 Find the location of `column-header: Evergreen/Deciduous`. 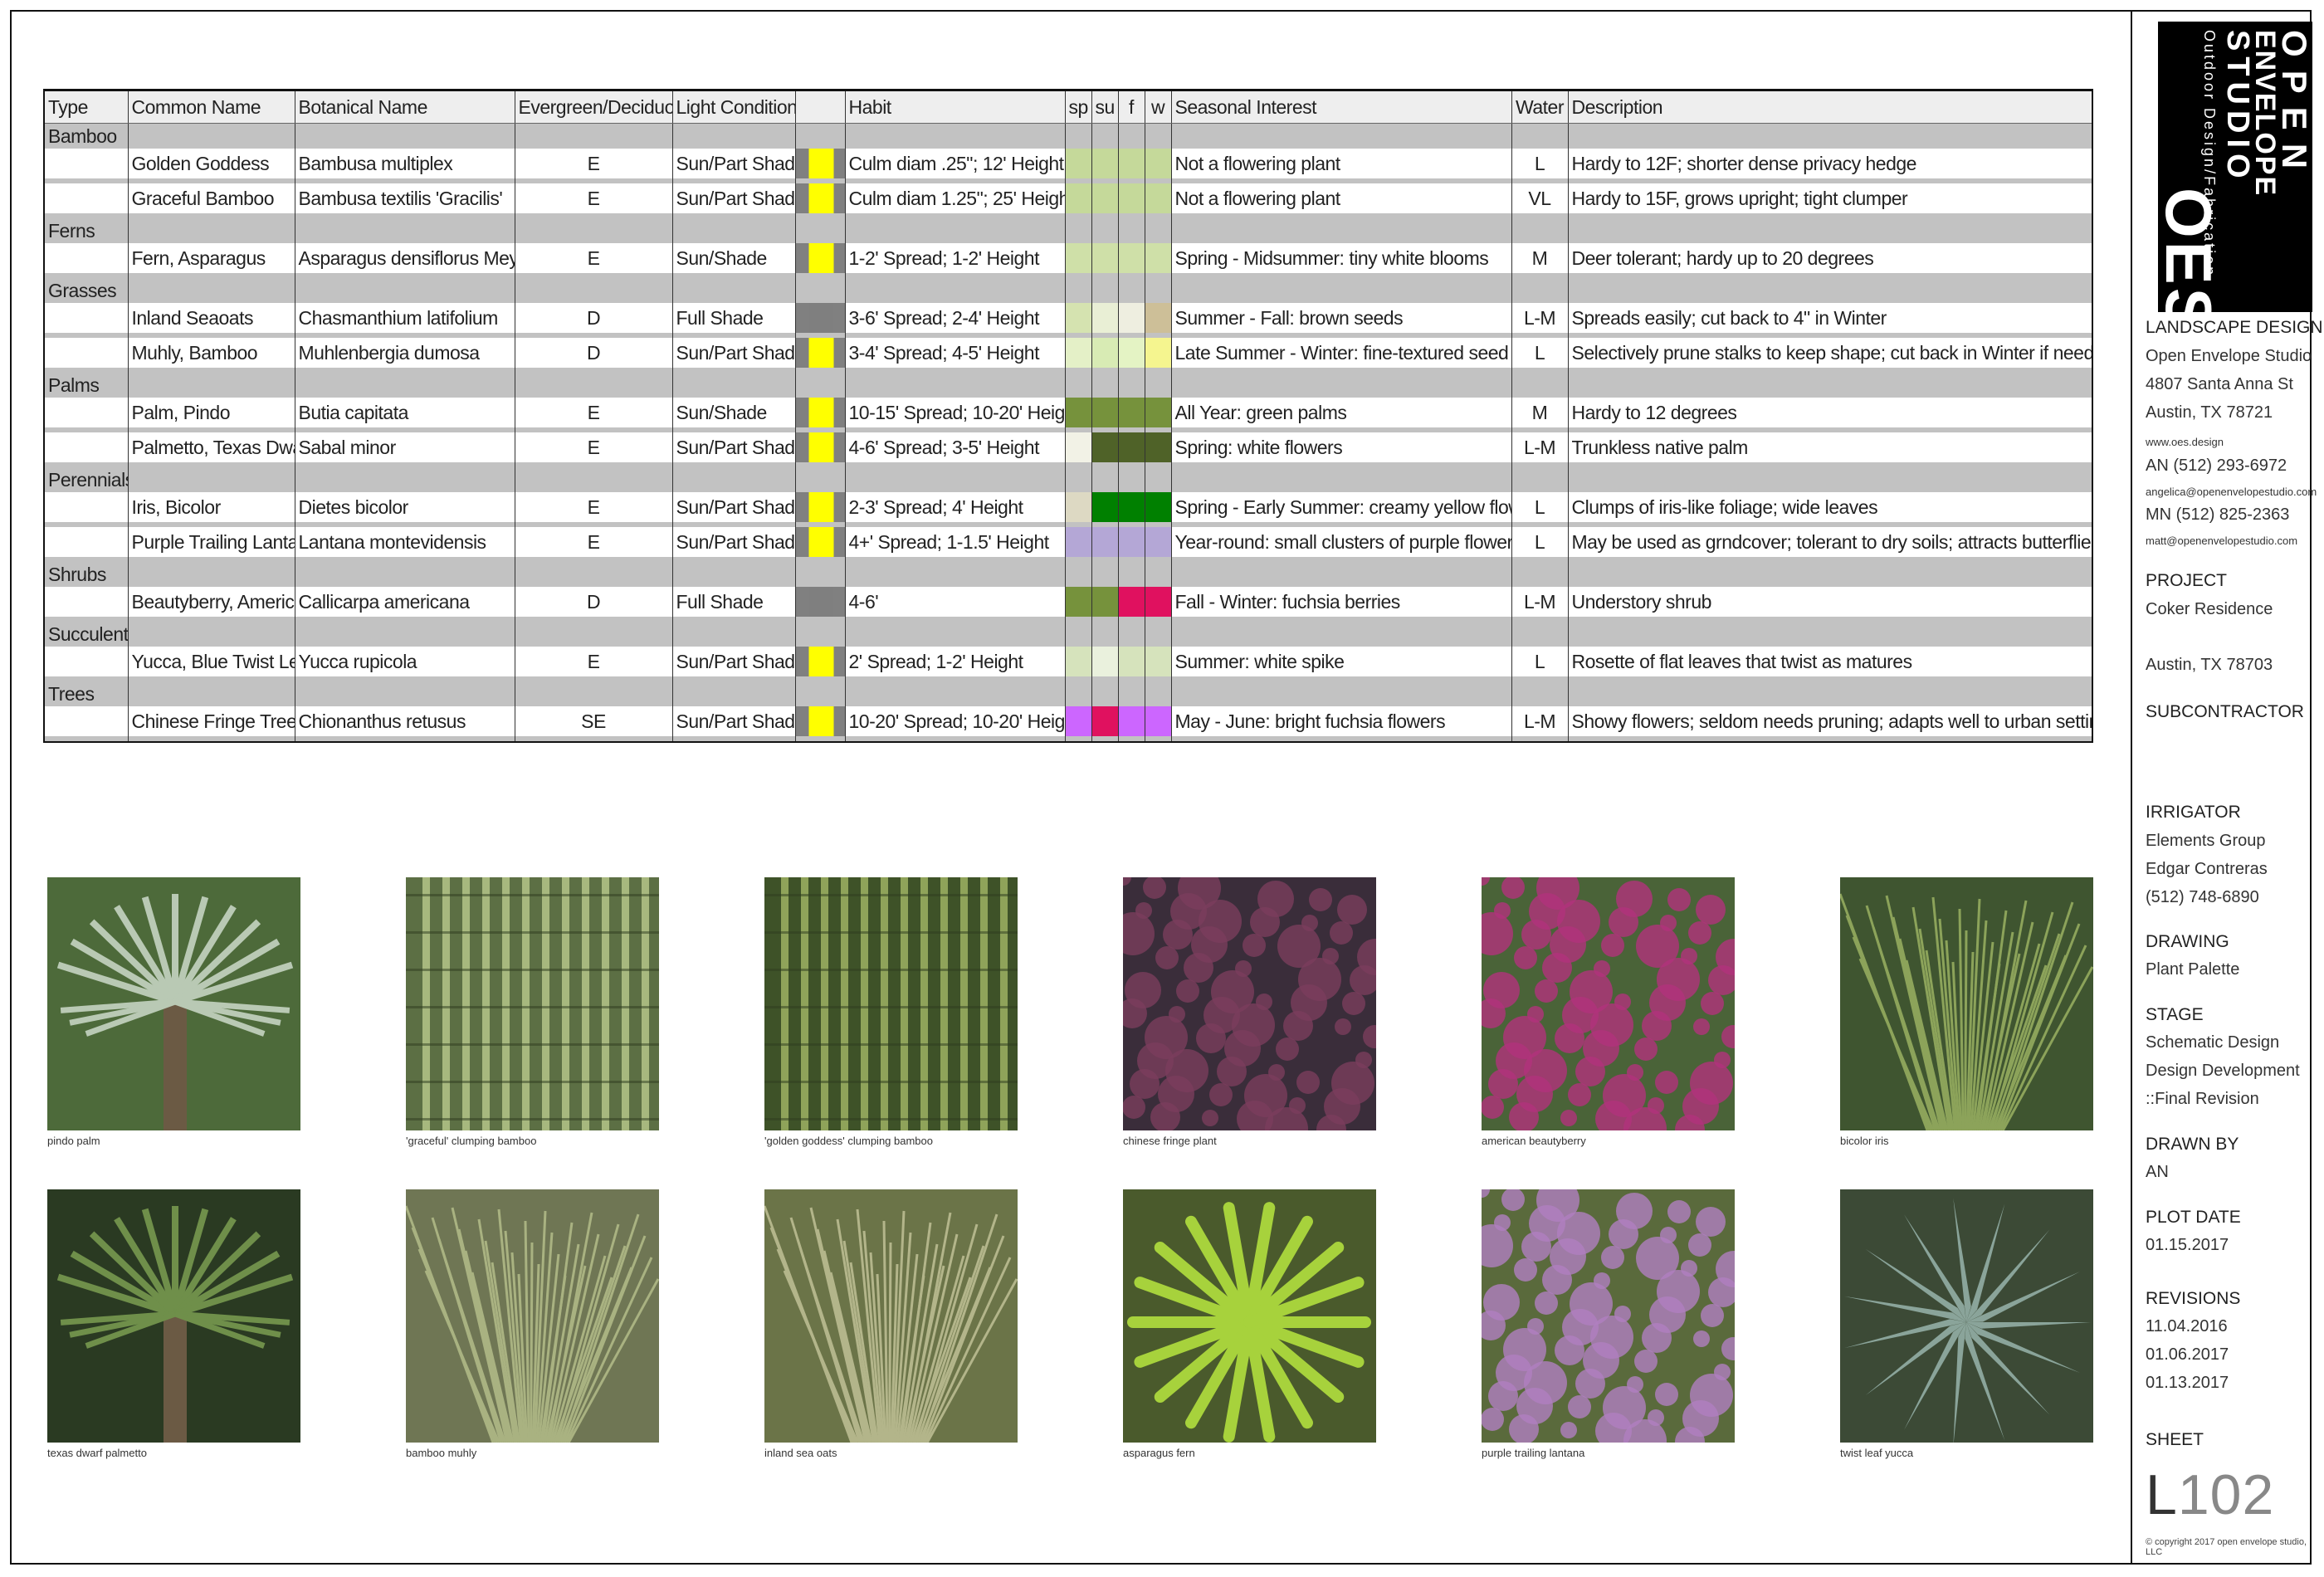

column-header: Evergreen/Deciduous is located at coordinates (593, 106).